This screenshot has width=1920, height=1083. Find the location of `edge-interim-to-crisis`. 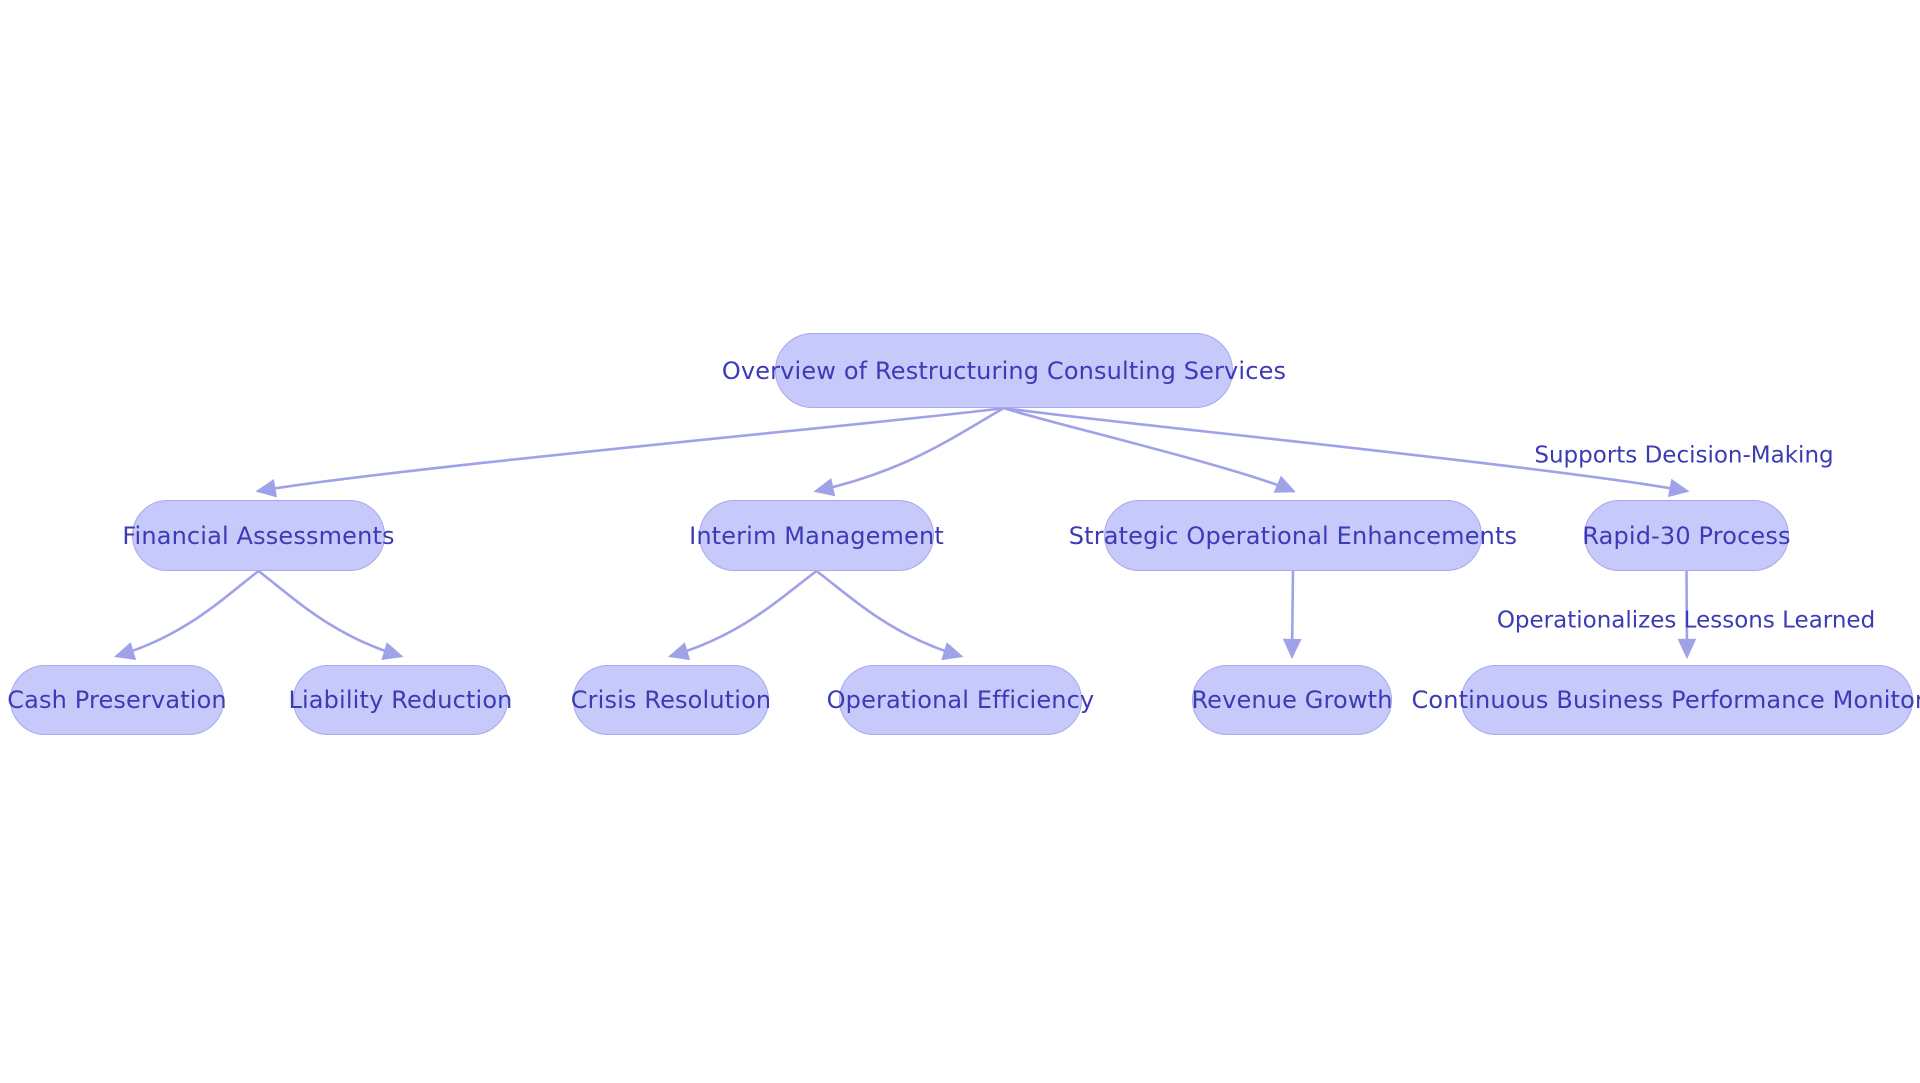

edge-interim-to-crisis is located at coordinates (743, 615).